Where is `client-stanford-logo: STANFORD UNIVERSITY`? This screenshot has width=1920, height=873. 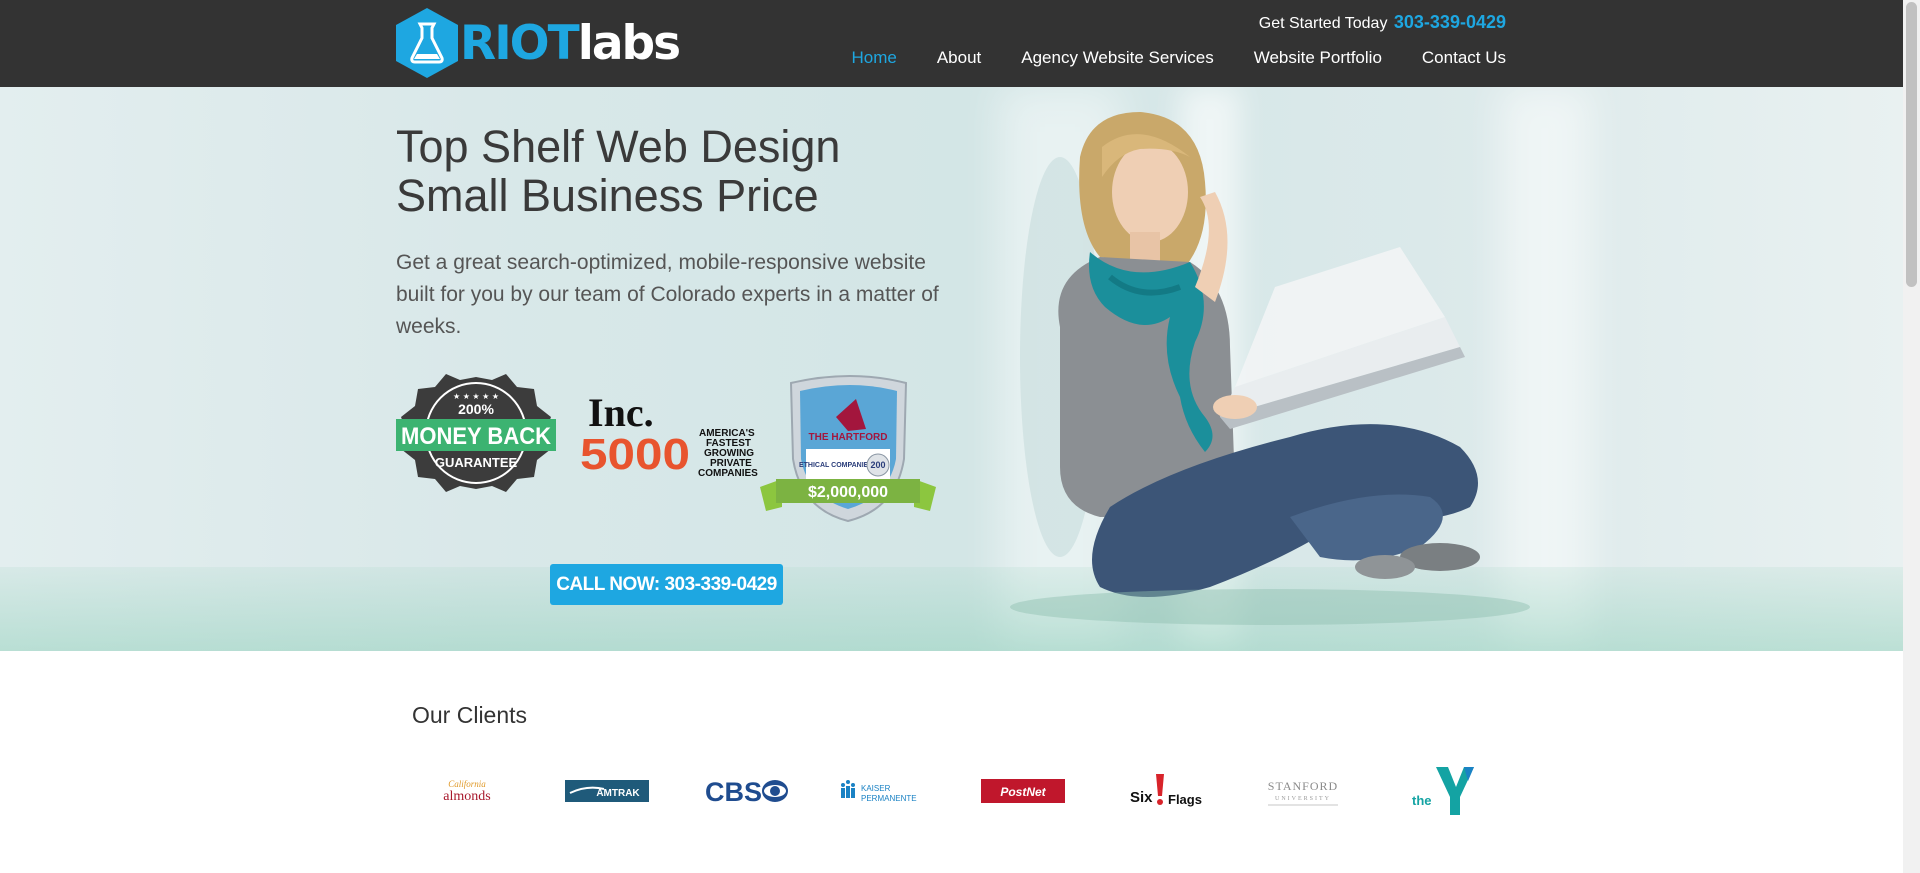 client-stanford-logo: STANFORD UNIVERSITY is located at coordinates (1303, 791).